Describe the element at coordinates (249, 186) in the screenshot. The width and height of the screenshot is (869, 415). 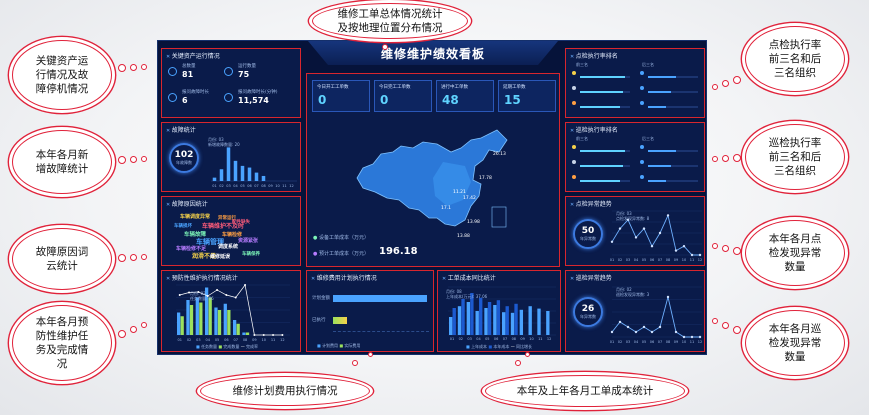
I see `faults-tick: 06` at that location.